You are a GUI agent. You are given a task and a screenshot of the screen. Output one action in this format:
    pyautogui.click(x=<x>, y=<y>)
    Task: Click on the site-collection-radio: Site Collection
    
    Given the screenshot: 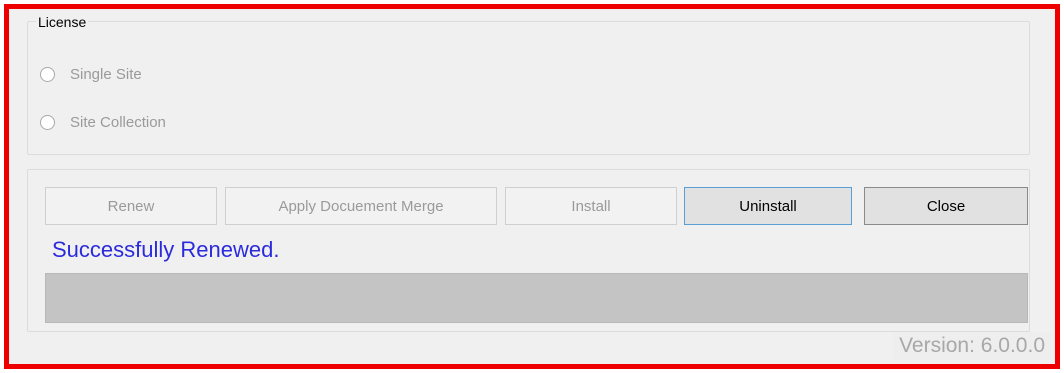 What is the action you would take?
    pyautogui.click(x=108, y=122)
    